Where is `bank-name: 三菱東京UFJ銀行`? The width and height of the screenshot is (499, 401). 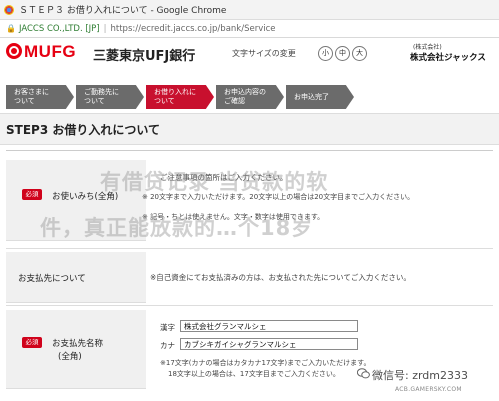 bank-name: 三菱東京UFJ銀行 is located at coordinates (144, 56).